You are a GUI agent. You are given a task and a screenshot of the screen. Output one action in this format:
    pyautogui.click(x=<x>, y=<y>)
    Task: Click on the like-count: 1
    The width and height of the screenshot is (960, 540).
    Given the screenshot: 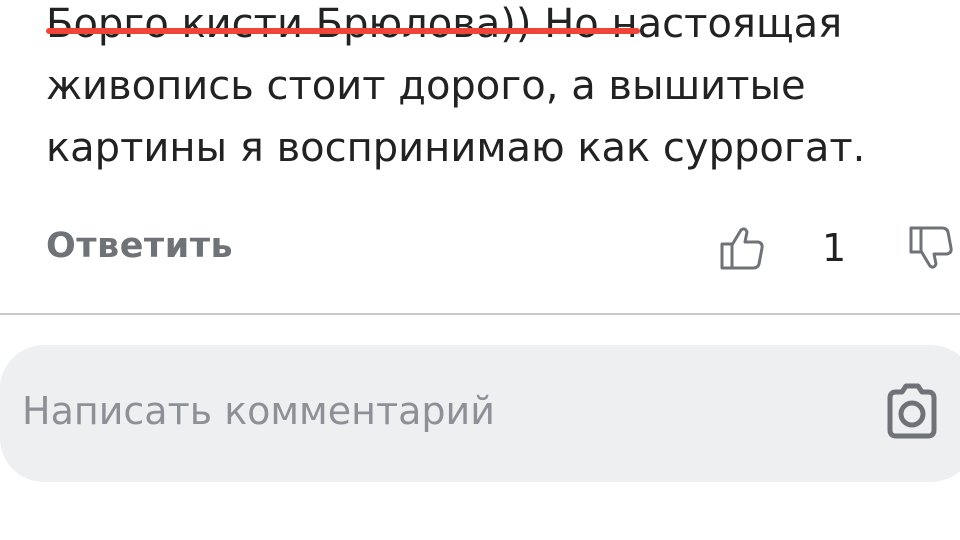 What is the action you would take?
    pyautogui.click(x=834, y=248)
    